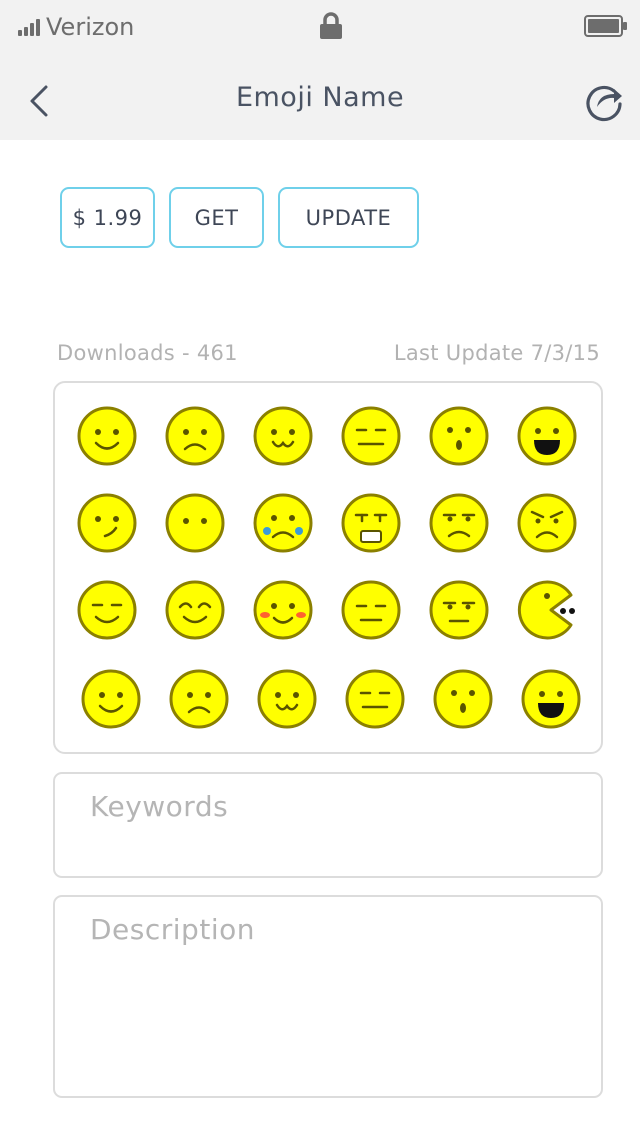  Describe the element at coordinates (283, 610) in the screenshot. I see `blush-emoji` at that location.